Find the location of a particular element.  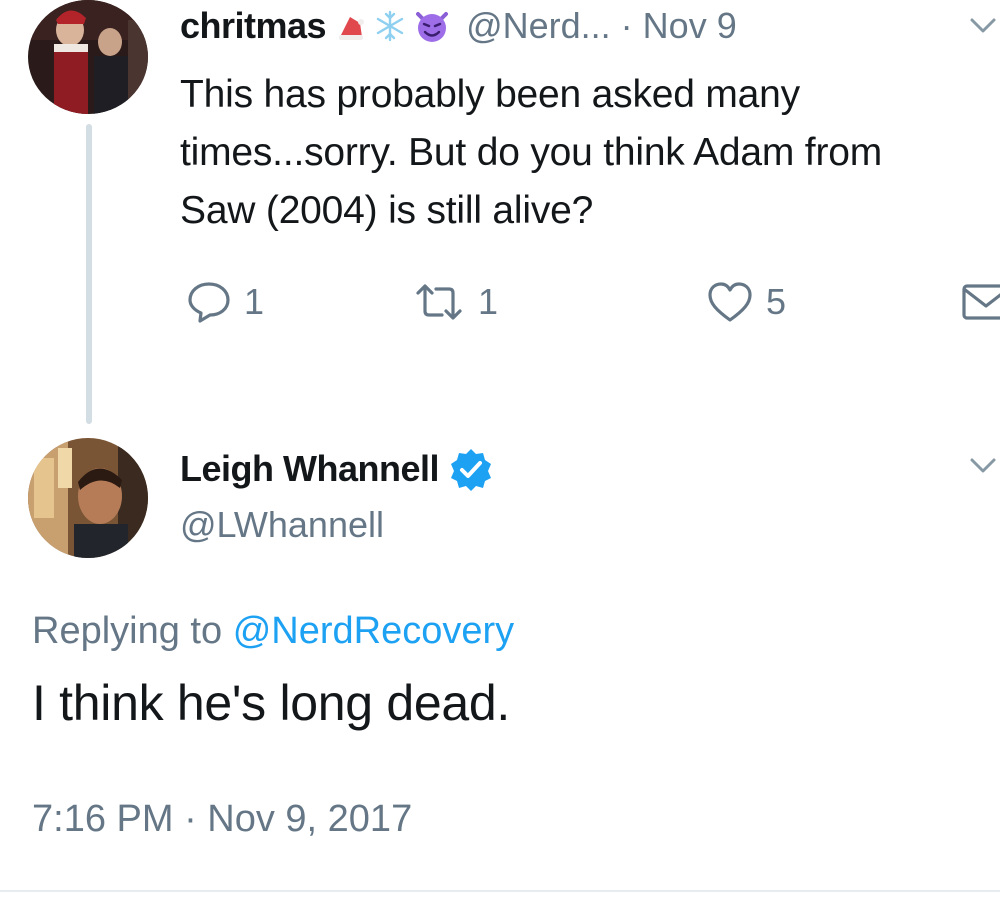

reply-avatar-image is located at coordinates (88, 498).